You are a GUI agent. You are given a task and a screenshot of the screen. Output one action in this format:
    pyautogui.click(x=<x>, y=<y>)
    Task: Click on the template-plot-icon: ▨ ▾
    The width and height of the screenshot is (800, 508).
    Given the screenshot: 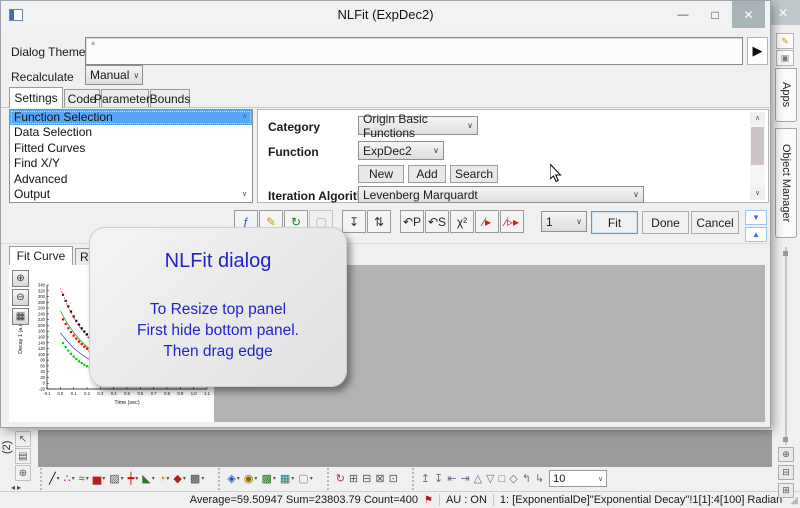 What is the action you would take?
    pyautogui.click(x=116, y=479)
    